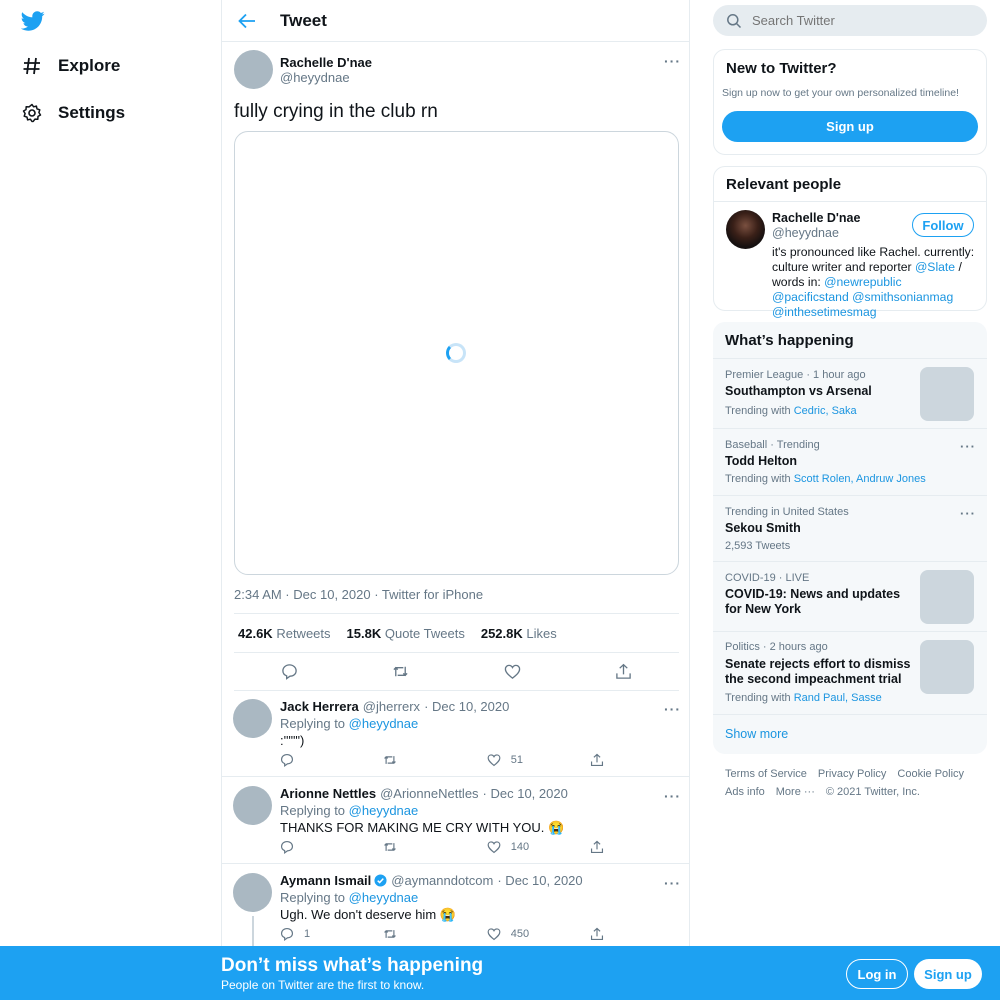  Describe the element at coordinates (766, 774) in the screenshot. I see `terms-link: Terms of Service` at that location.